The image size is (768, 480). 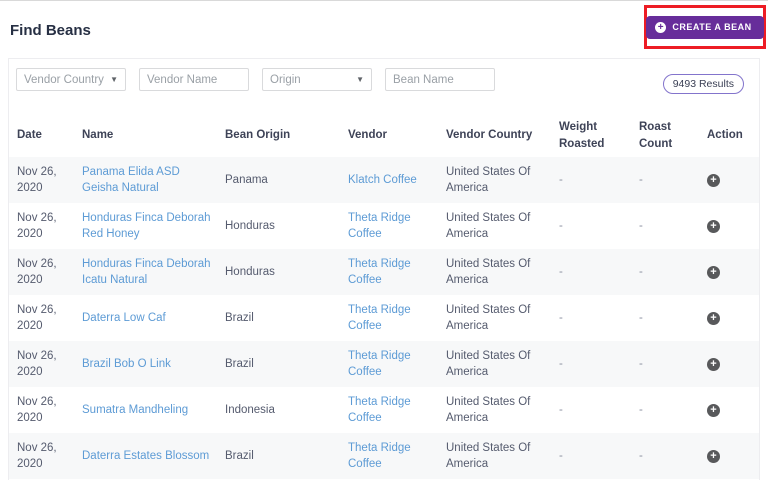 What do you see at coordinates (124, 318) in the screenshot?
I see `bean-name-link: Daterra Low Caf` at bounding box center [124, 318].